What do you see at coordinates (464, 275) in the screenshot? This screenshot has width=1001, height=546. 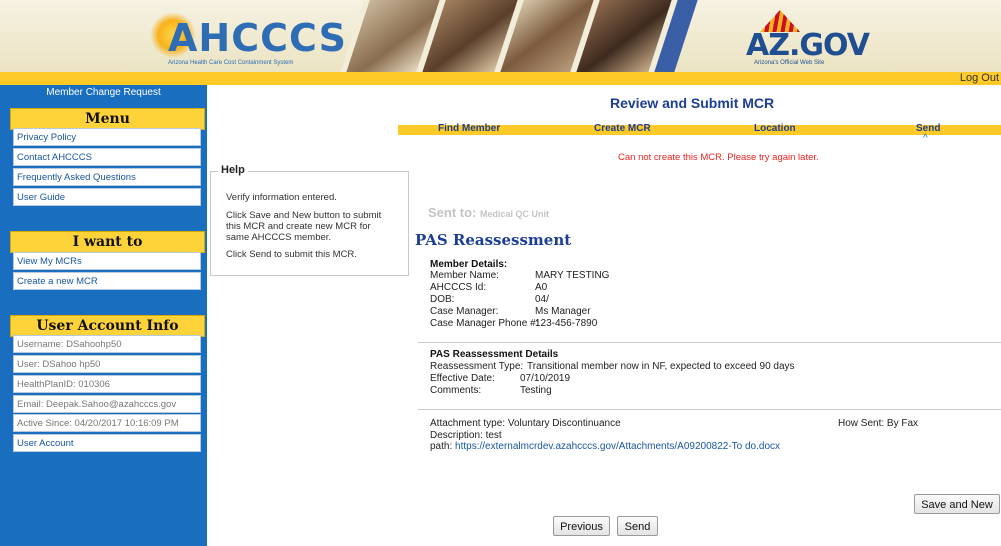 I see `member-name-label: Member Name:` at bounding box center [464, 275].